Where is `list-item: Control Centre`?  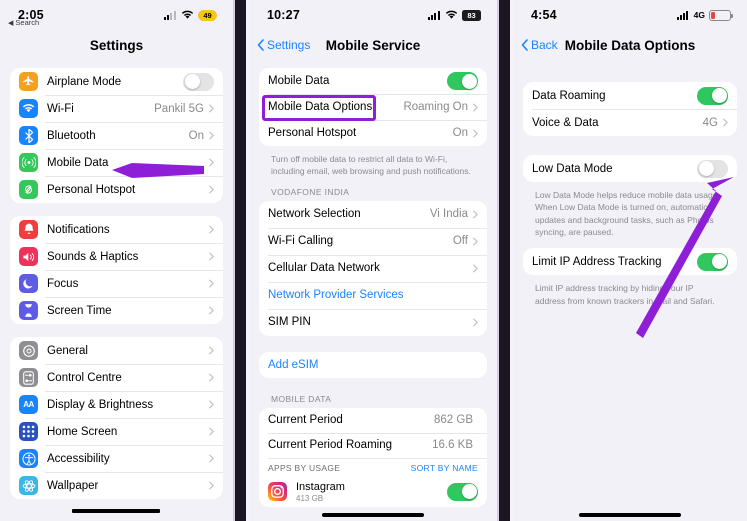 list-item: Control Centre is located at coordinates (116, 377).